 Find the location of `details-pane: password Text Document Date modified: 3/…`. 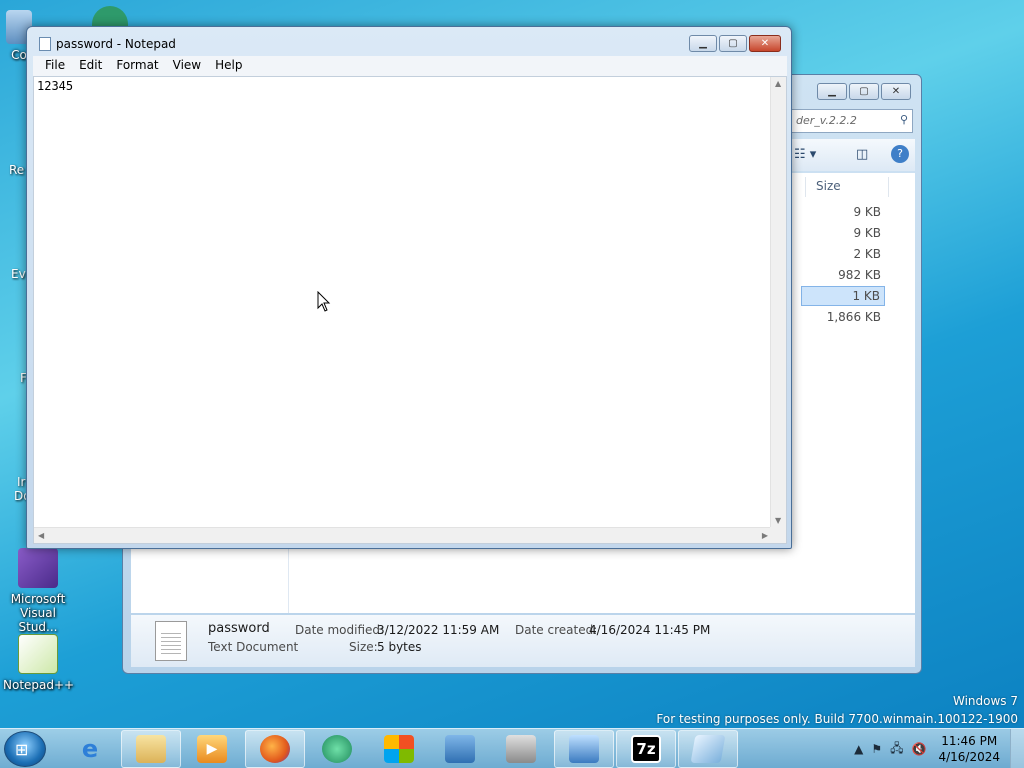

details-pane: password Text Document Date modified: 3/… is located at coordinates (523, 641).